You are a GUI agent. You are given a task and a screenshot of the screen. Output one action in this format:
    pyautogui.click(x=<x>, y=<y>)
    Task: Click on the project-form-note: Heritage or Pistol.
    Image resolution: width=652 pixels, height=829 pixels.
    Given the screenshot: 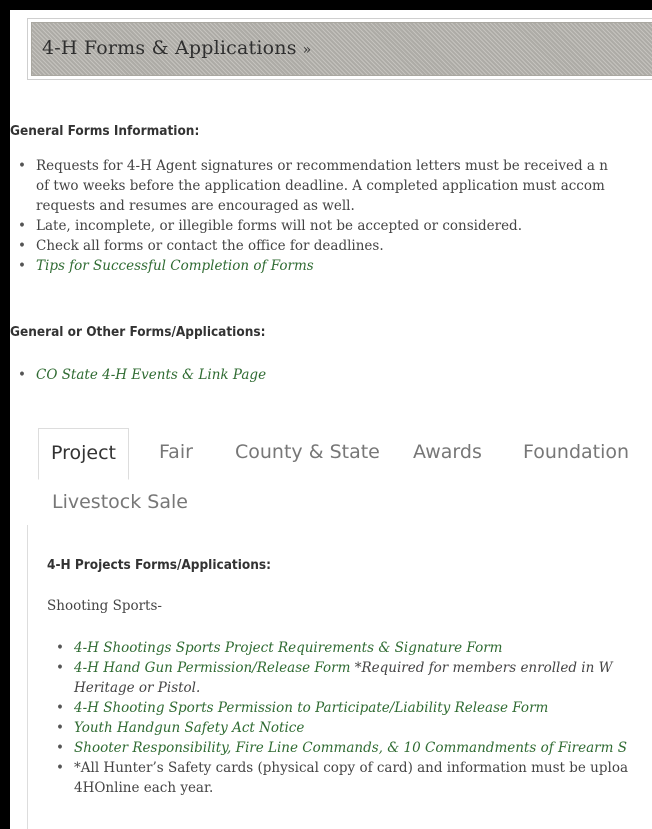 What is the action you would take?
    pyautogui.click(x=137, y=688)
    